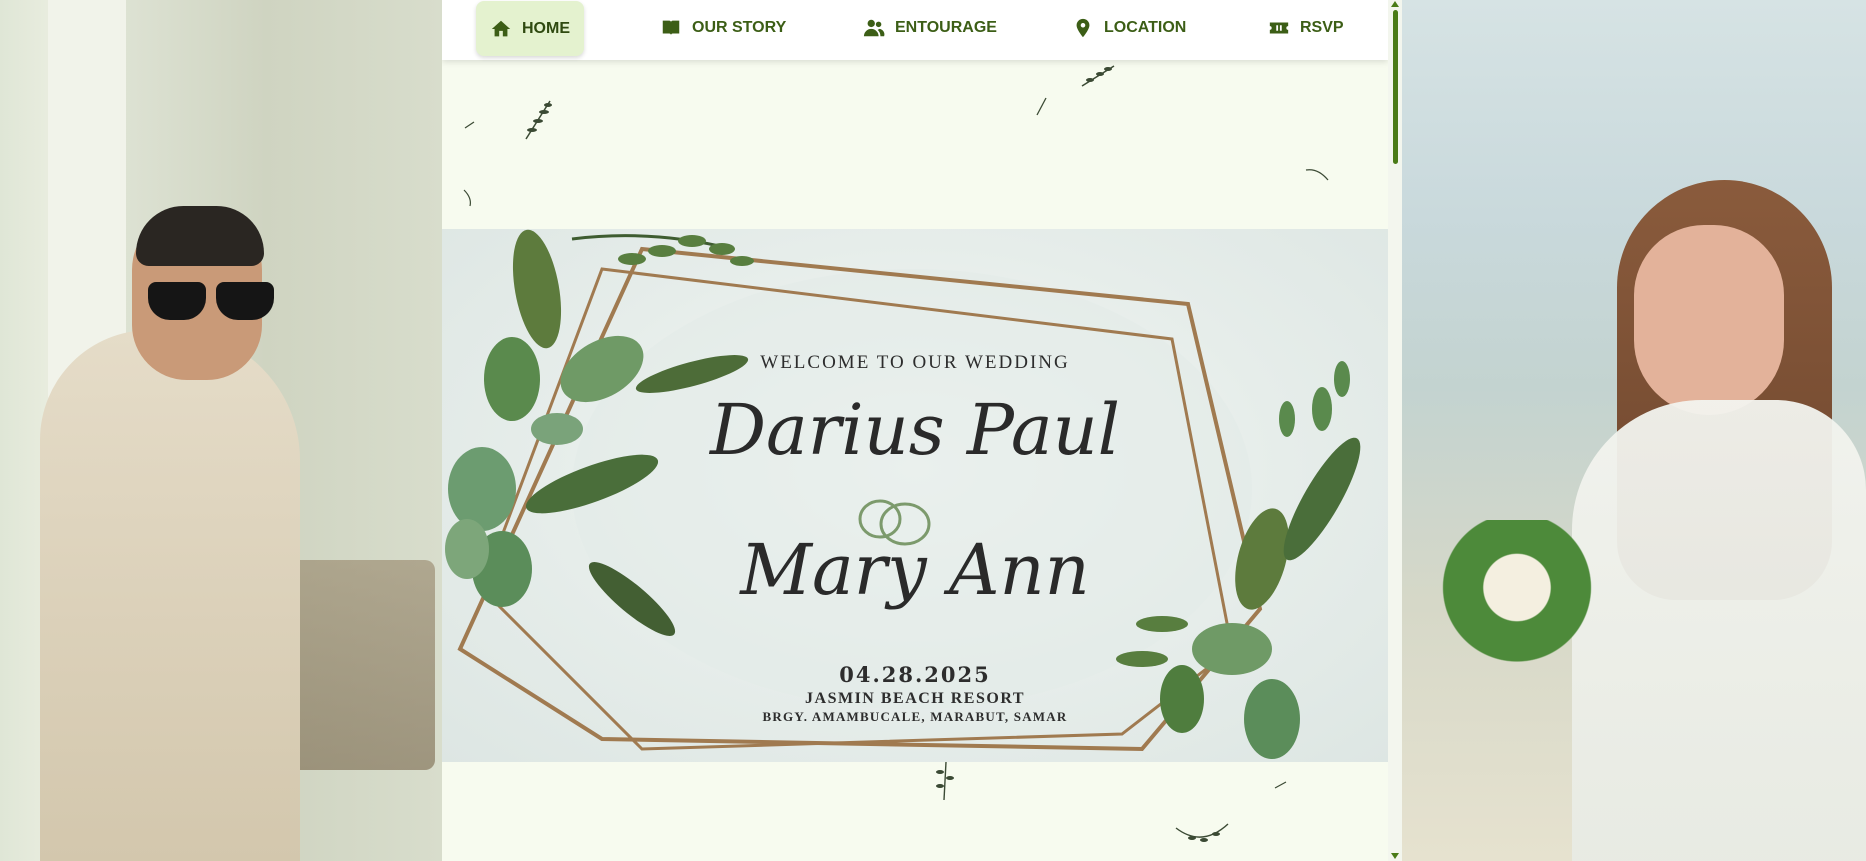 This screenshot has height=861, width=1866. What do you see at coordinates (915, 674) in the screenshot?
I see `wedding-date: 04.28.2025` at bounding box center [915, 674].